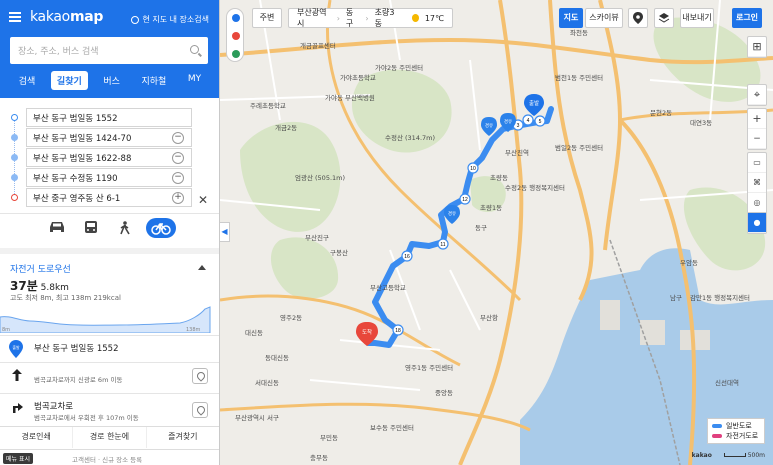 Image resolution: width=773 pixels, height=465 pixels. What do you see at coordinates (757, 139) in the screenshot?
I see `zoom-out-button: −` at bounding box center [757, 139].